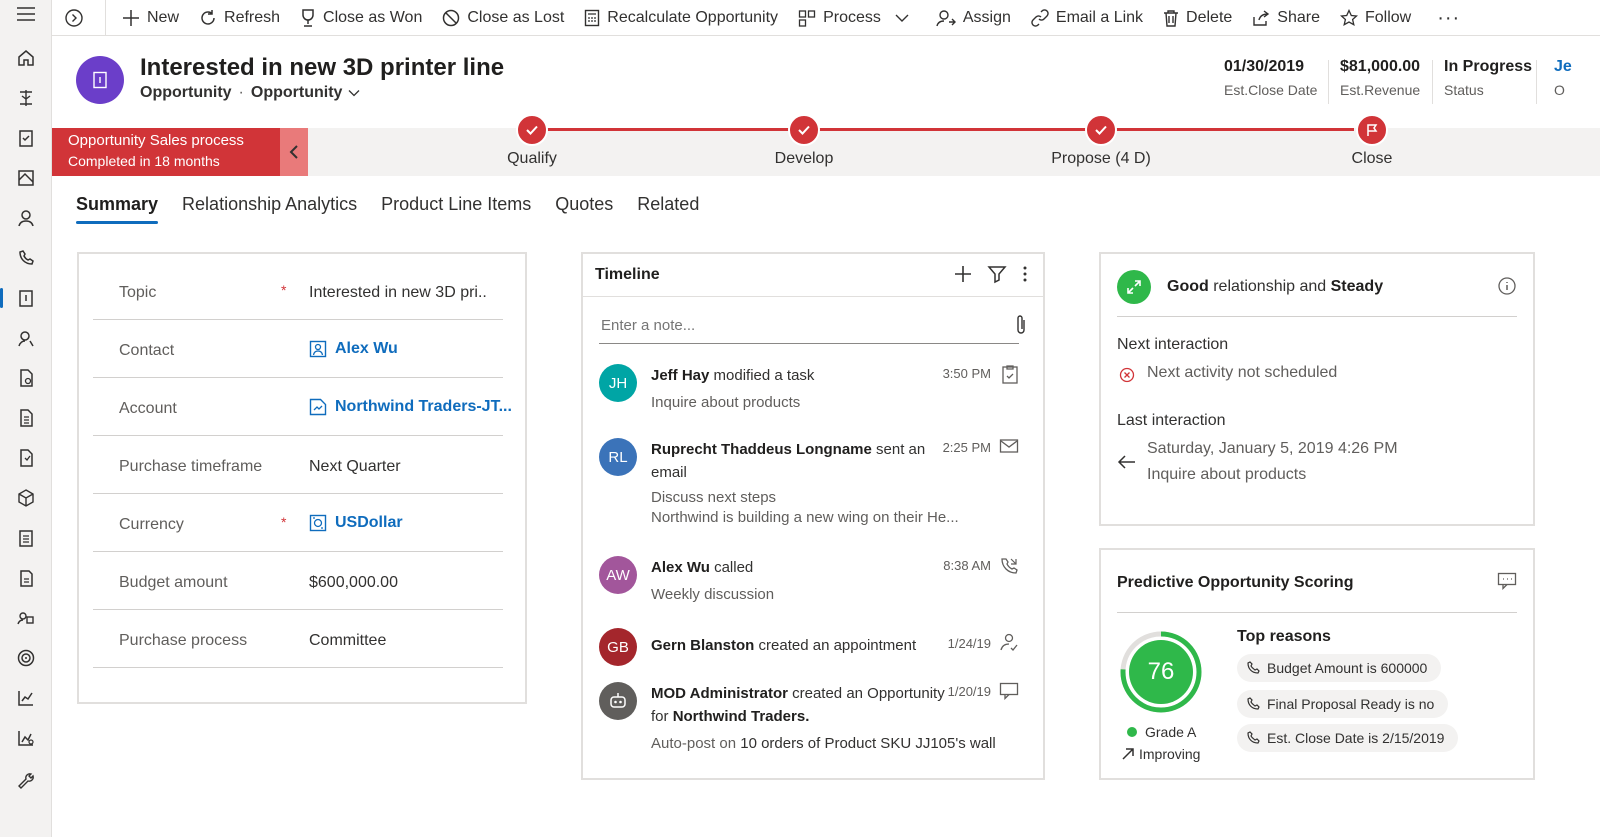  I want to click on feedback-icon, so click(1507, 581).